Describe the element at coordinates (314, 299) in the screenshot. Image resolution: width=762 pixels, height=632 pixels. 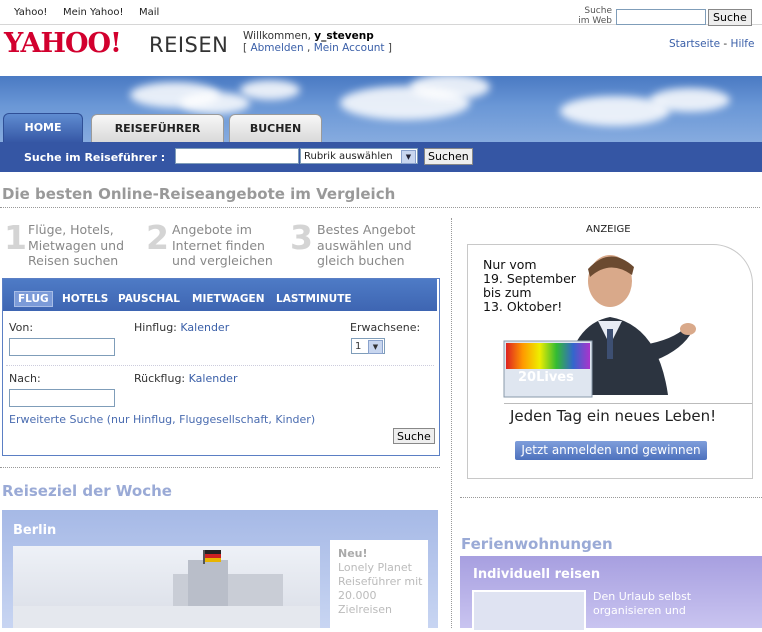
I see `tab-lastminute: LASTMINUTE` at that location.